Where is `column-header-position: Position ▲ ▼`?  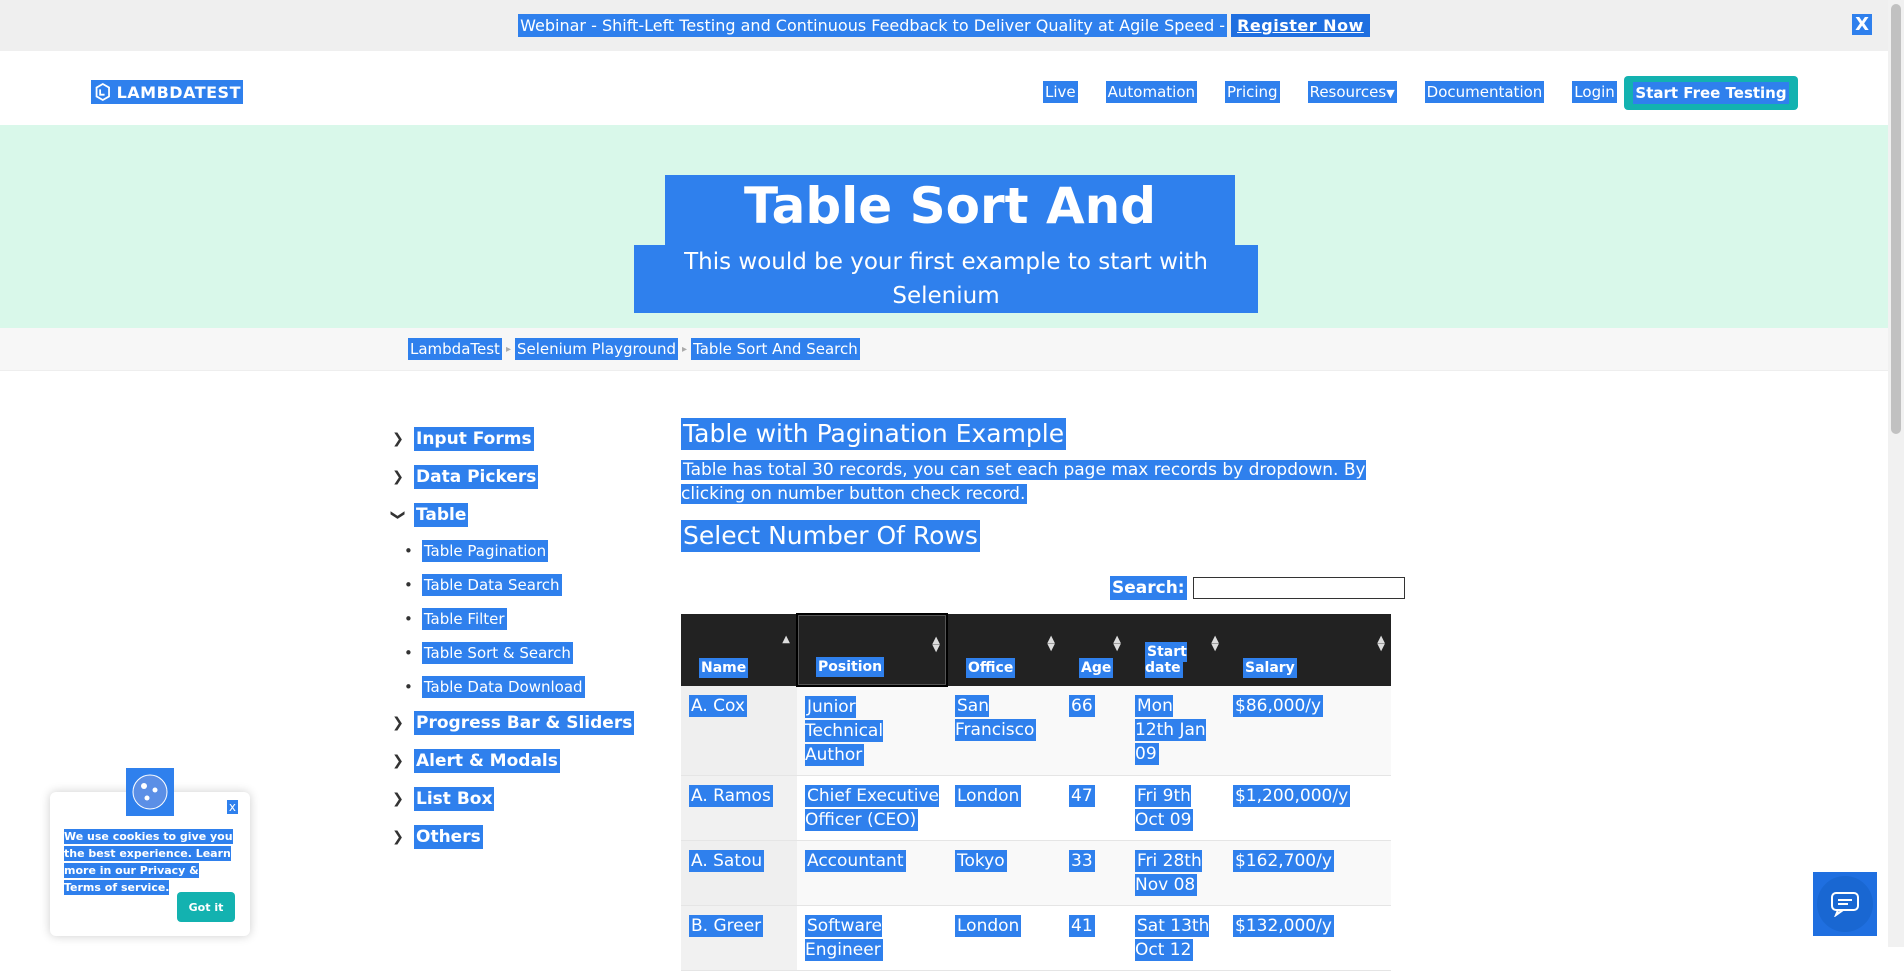 column-header-position: Position ▲ ▼ is located at coordinates (872, 650).